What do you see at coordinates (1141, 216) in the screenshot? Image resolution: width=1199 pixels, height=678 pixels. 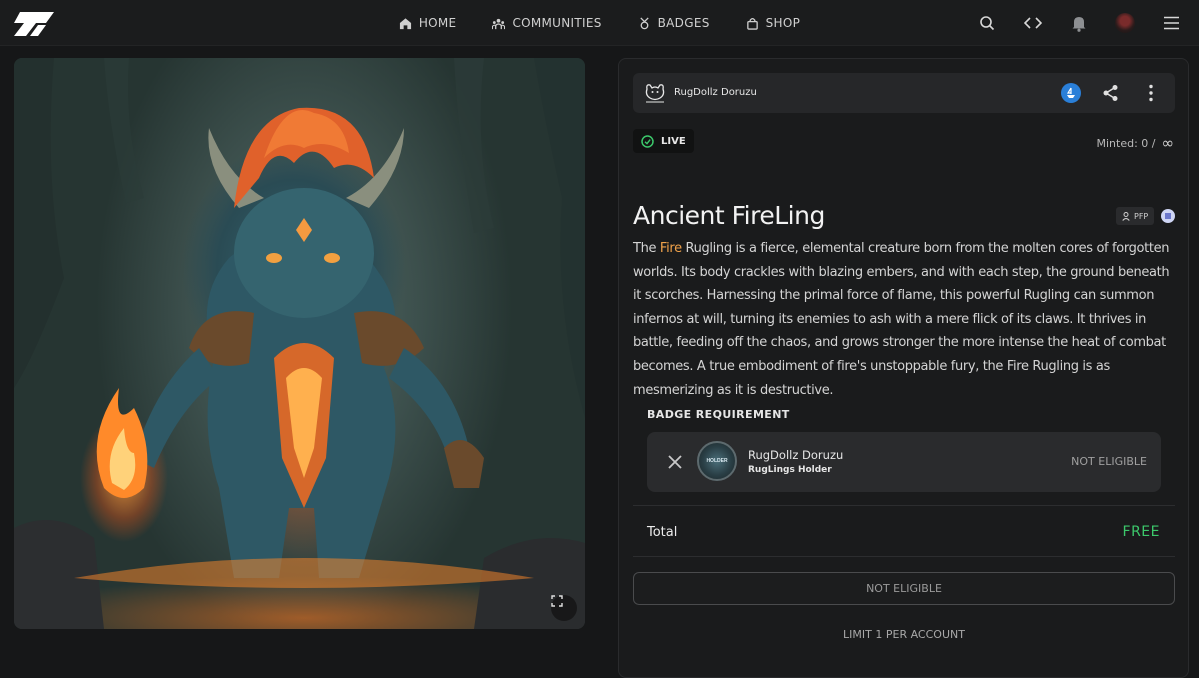 I see `pfp-tag-label: PFP` at bounding box center [1141, 216].